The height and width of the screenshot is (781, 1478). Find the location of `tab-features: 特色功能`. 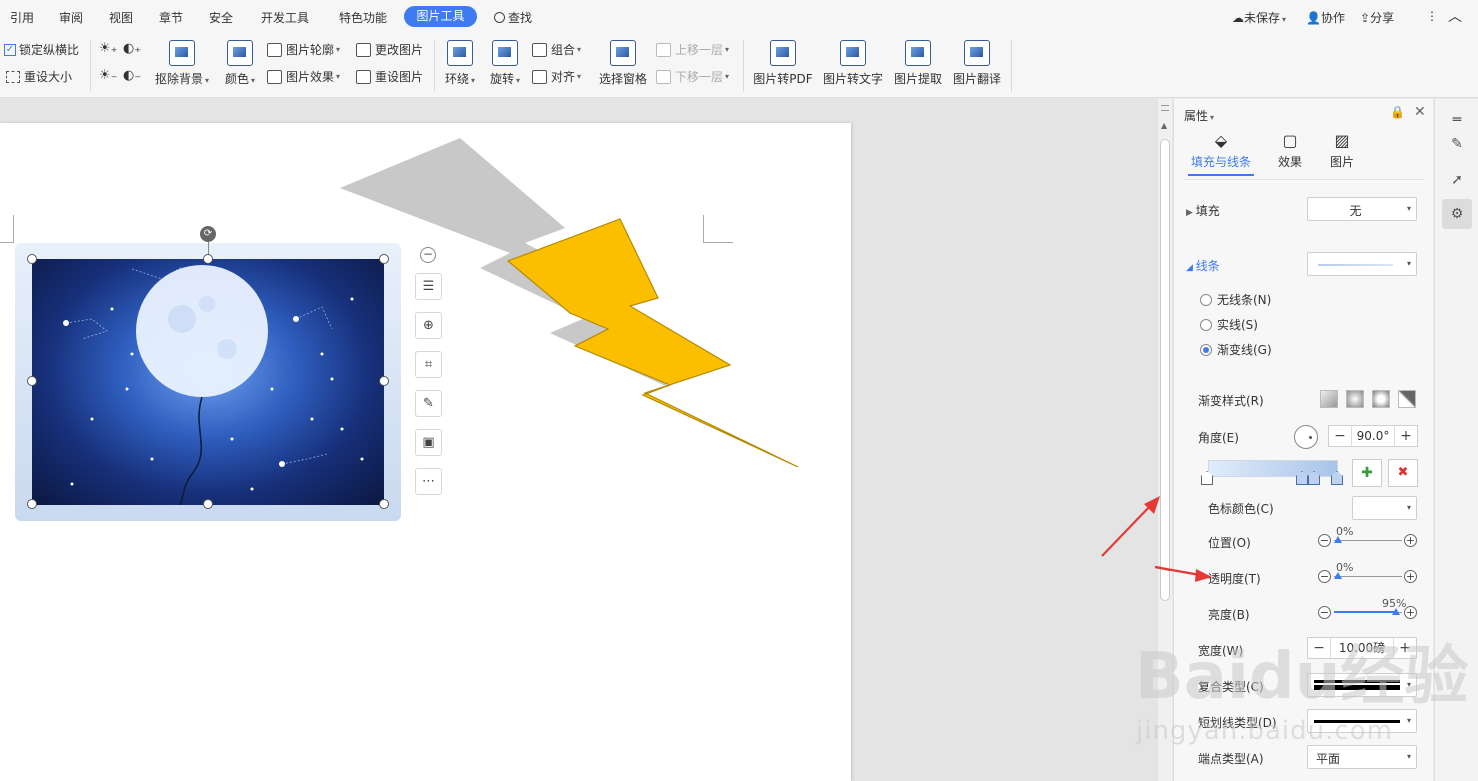

tab-features: 特色功能 is located at coordinates (363, 17).